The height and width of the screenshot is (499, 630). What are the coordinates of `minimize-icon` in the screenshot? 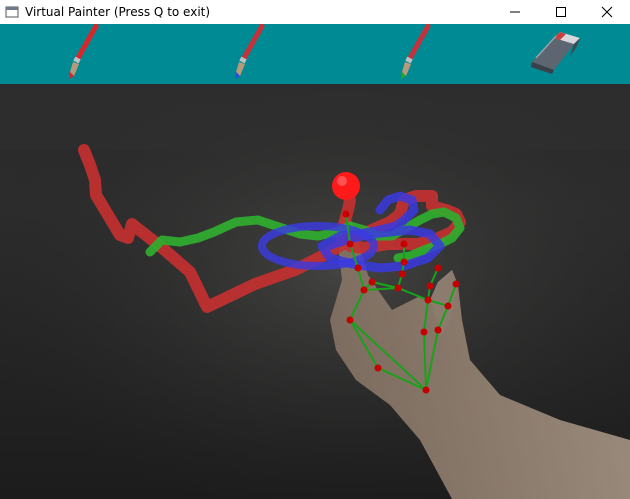 It's located at (515, 12).